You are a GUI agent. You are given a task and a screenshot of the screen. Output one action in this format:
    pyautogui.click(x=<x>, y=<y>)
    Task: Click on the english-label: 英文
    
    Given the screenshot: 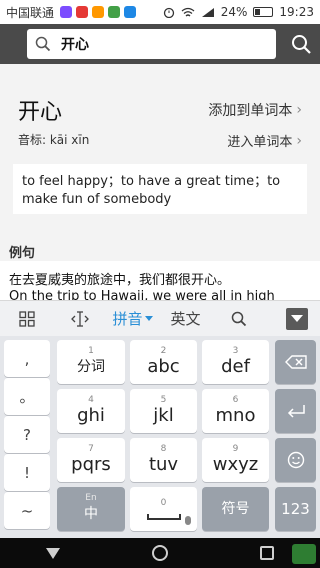 What is the action you would take?
    pyautogui.click(x=185, y=319)
    